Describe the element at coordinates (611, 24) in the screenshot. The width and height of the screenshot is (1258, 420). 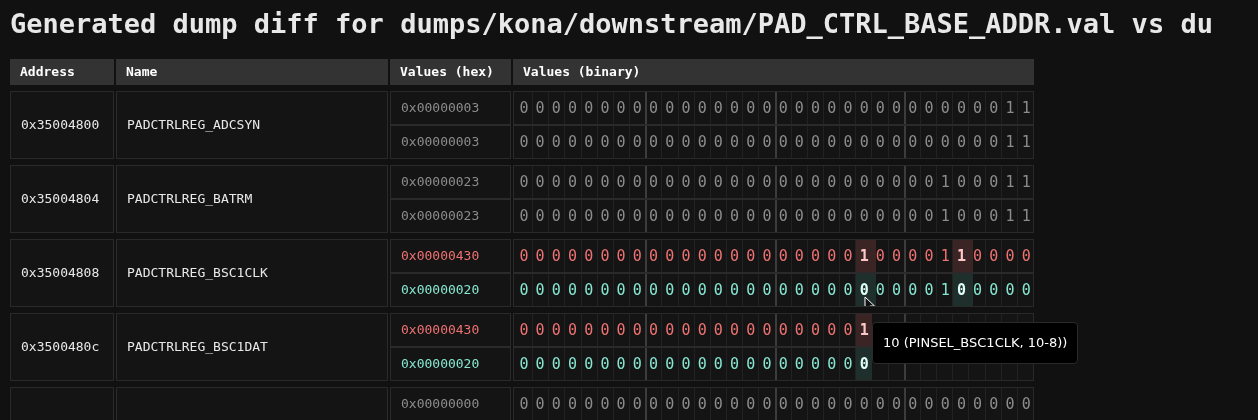
I see `page-title: Generated dump diff for dumps/kona/downstream/PAD_CTRL_BASE_ADDR.val vs du` at that location.